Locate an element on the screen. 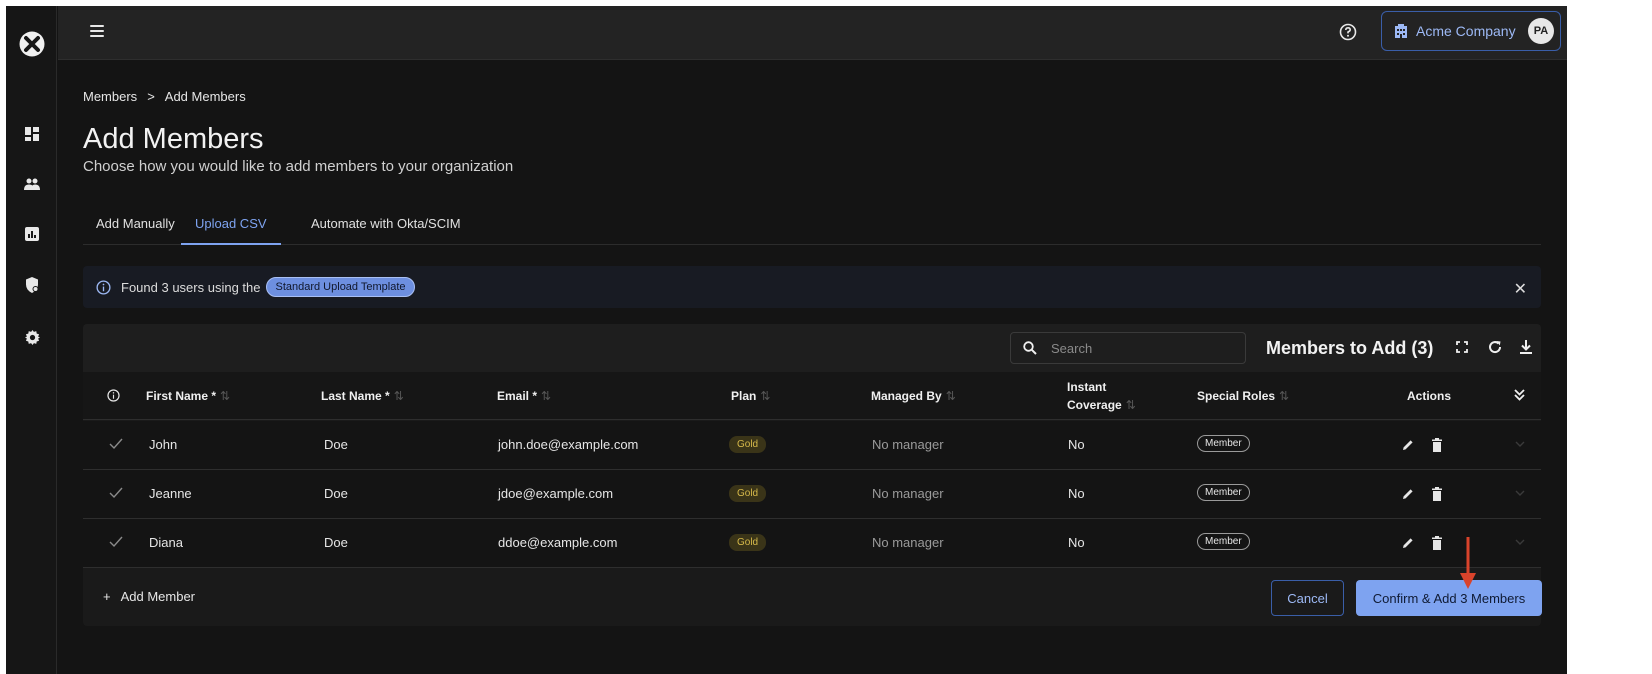  close-icon: ✕ is located at coordinates (1520, 288).